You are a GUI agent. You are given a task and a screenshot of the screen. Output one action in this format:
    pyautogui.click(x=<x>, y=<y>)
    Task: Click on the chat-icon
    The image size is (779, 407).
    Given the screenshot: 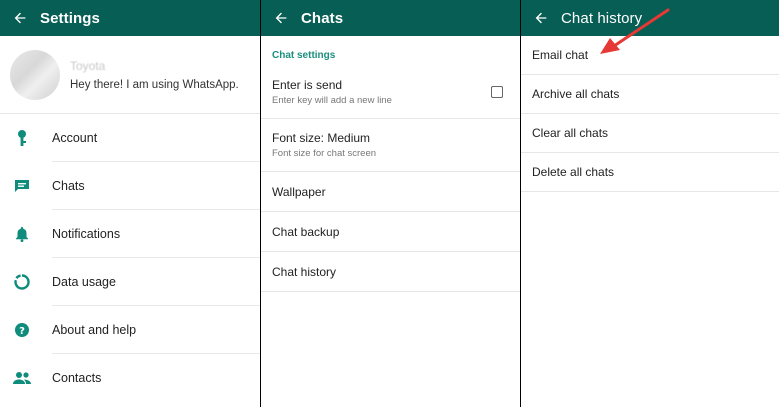 What is the action you would take?
    pyautogui.click(x=26, y=186)
    